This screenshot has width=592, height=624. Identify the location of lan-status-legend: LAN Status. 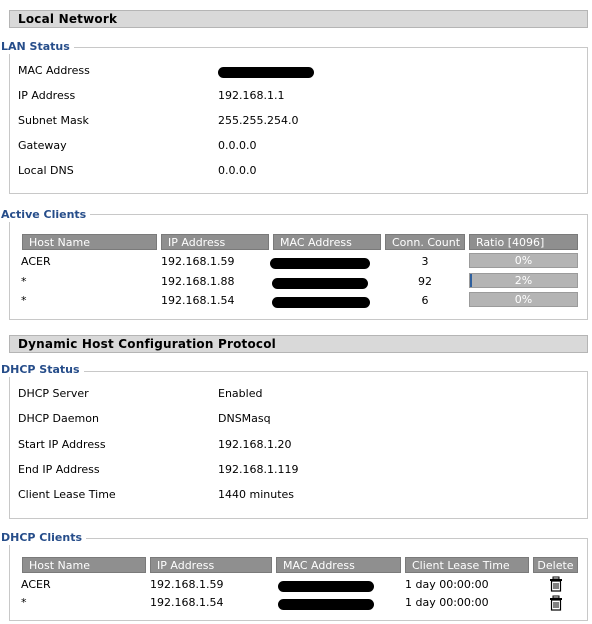
(37, 47).